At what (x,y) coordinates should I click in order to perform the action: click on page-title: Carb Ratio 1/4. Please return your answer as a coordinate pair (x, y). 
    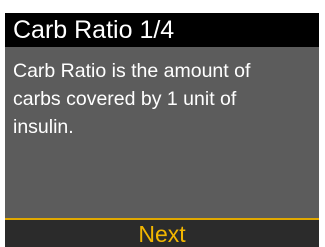
    Looking at the image, I should click on (94, 30).